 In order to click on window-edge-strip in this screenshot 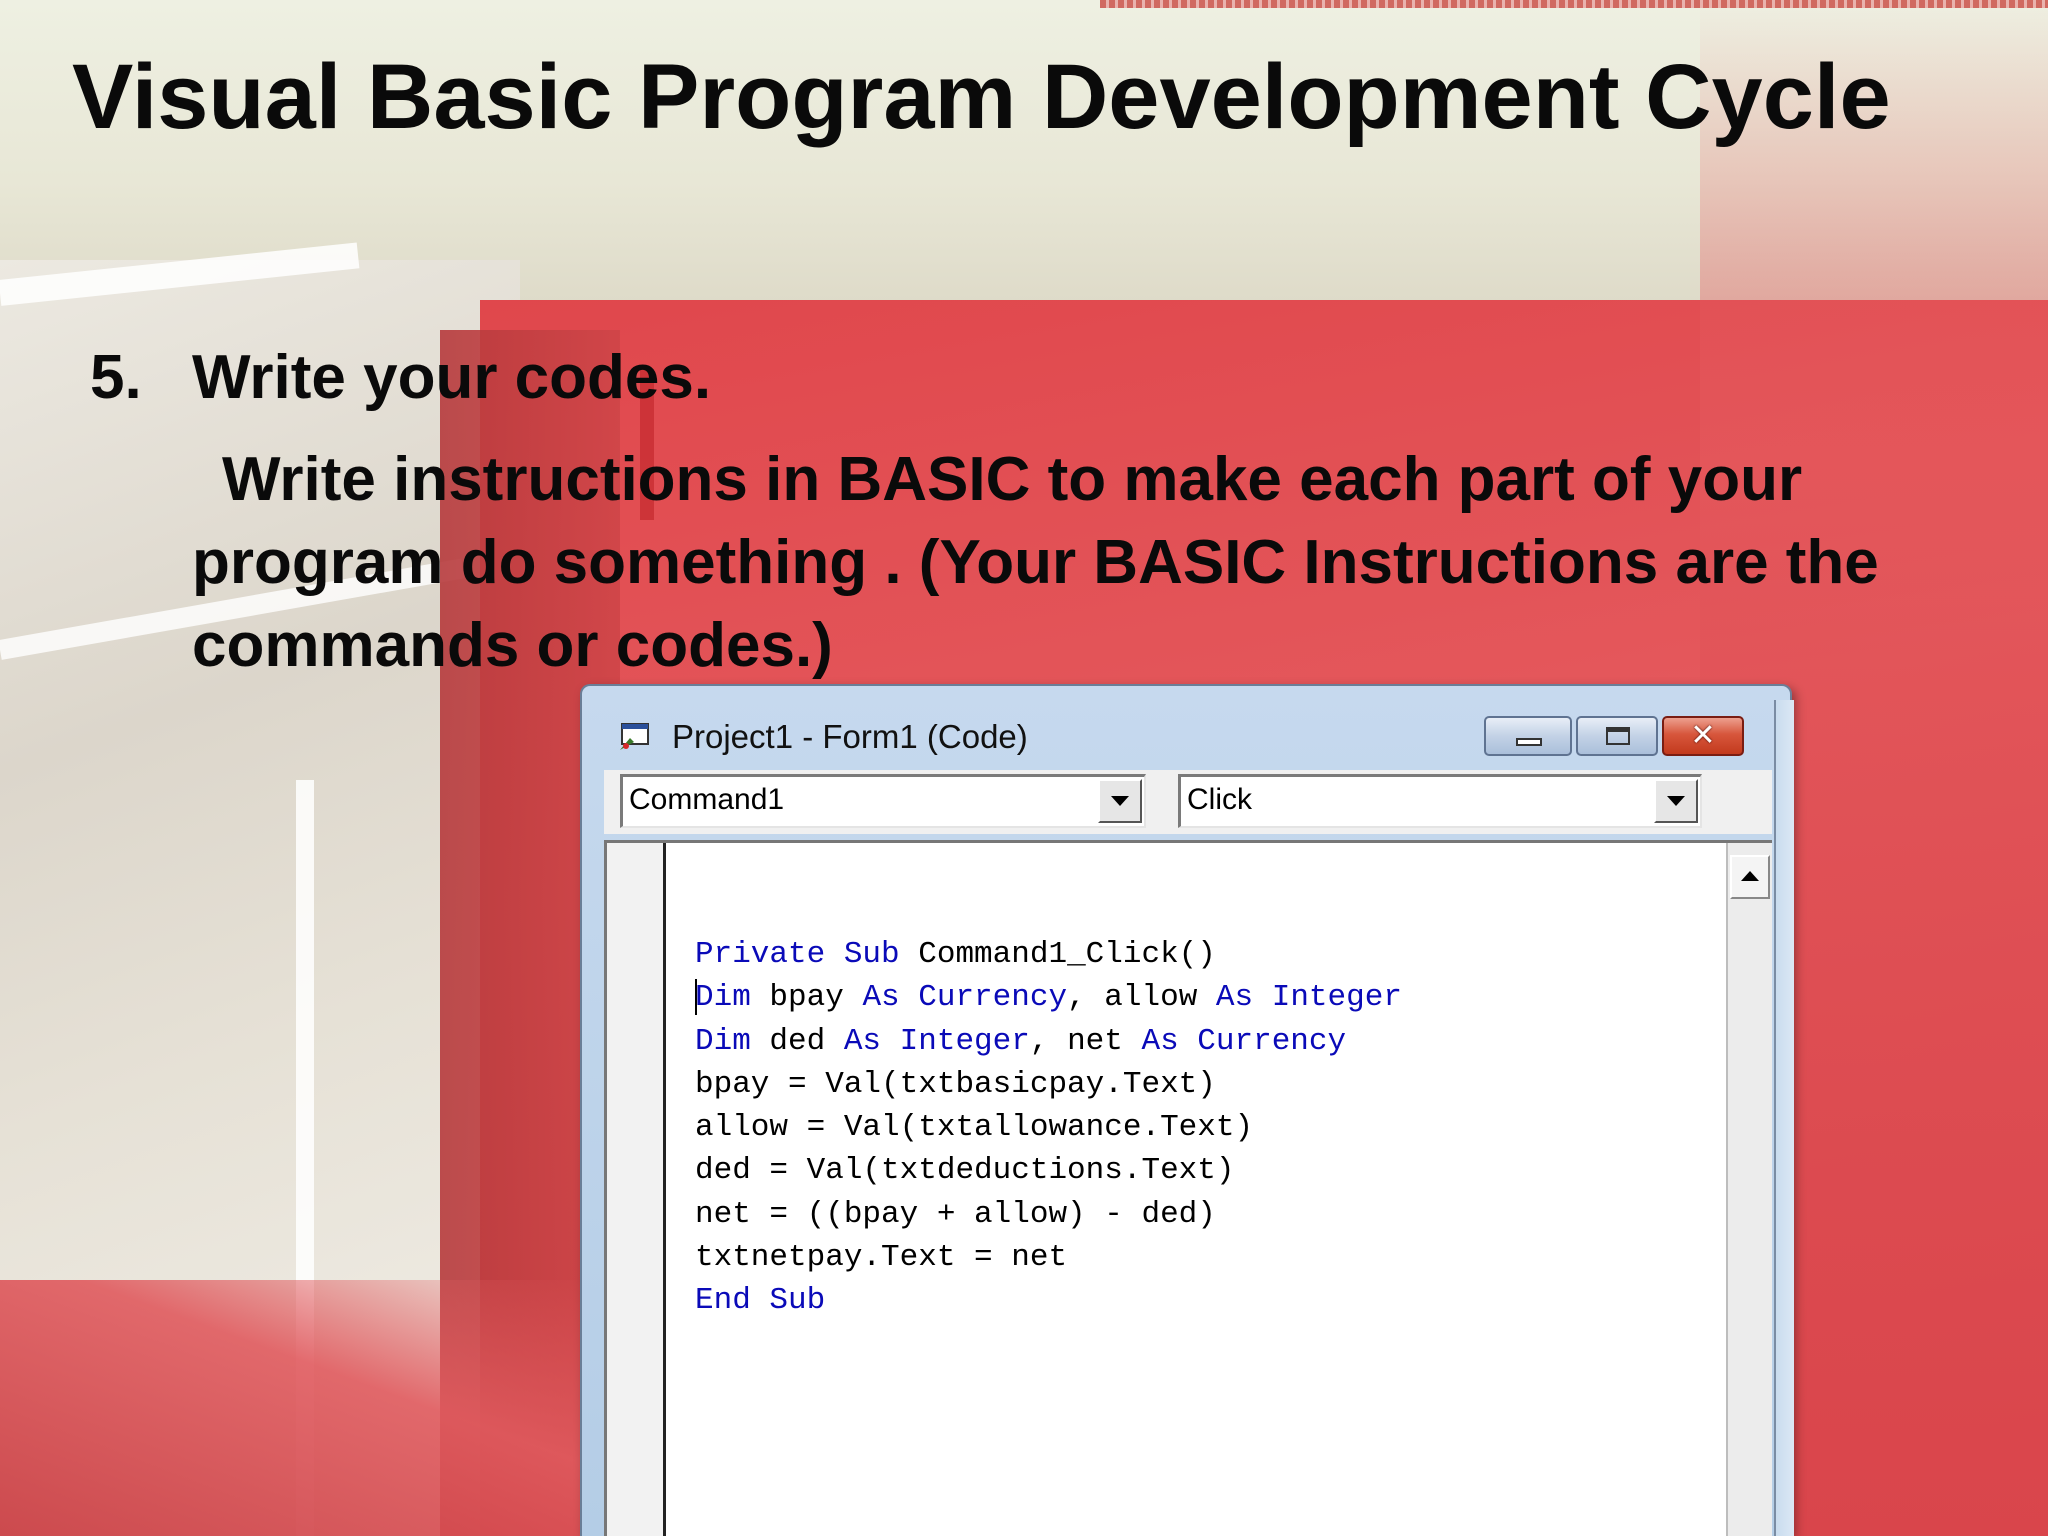, I will do `click(1784, 1118)`.